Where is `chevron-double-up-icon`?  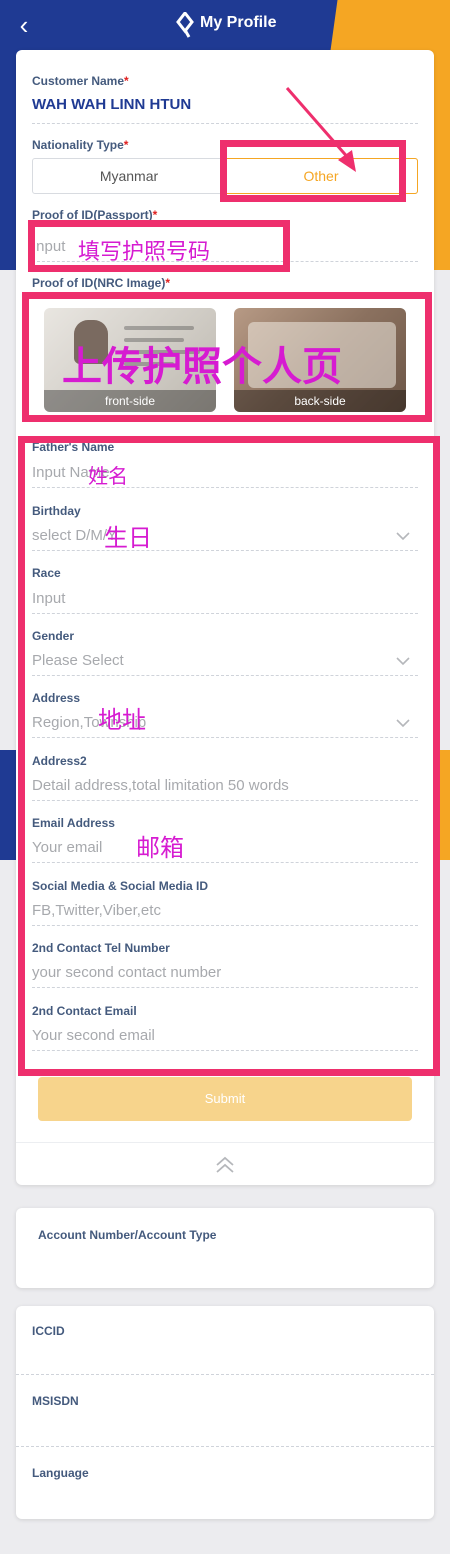 chevron-double-up-icon is located at coordinates (225, 1165).